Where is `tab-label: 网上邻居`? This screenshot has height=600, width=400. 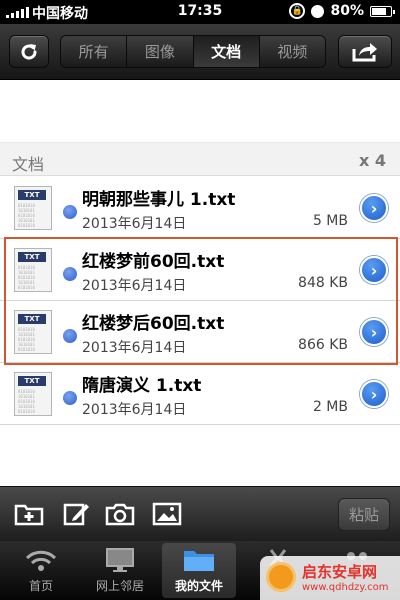 tab-label: 网上邻居 is located at coordinates (119, 586).